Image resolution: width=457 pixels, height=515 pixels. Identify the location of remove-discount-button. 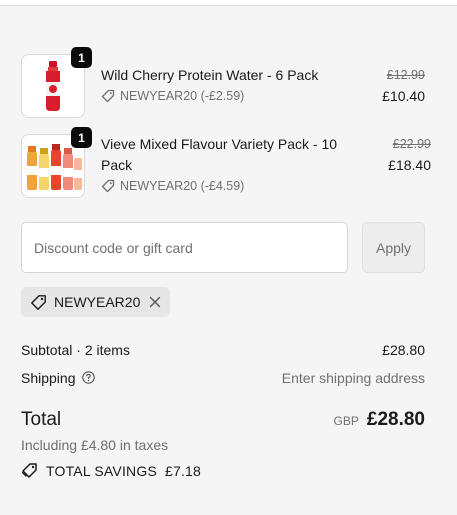
(155, 302).